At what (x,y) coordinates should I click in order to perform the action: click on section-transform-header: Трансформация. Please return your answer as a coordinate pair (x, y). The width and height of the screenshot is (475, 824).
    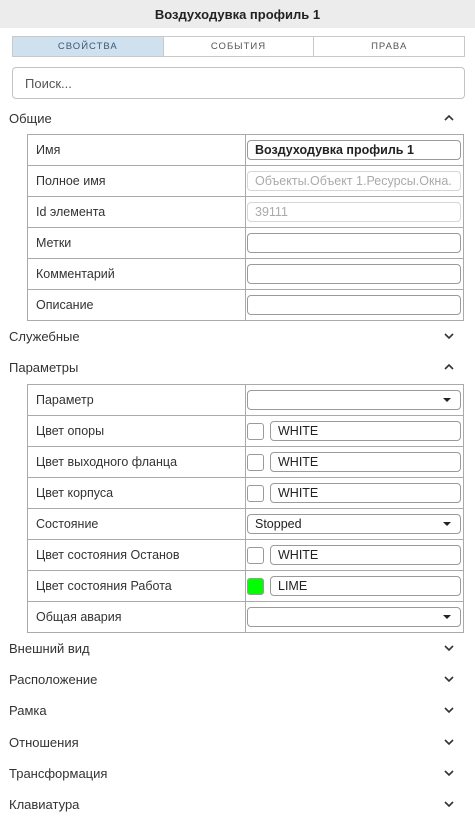
    Looking at the image, I should click on (237, 773).